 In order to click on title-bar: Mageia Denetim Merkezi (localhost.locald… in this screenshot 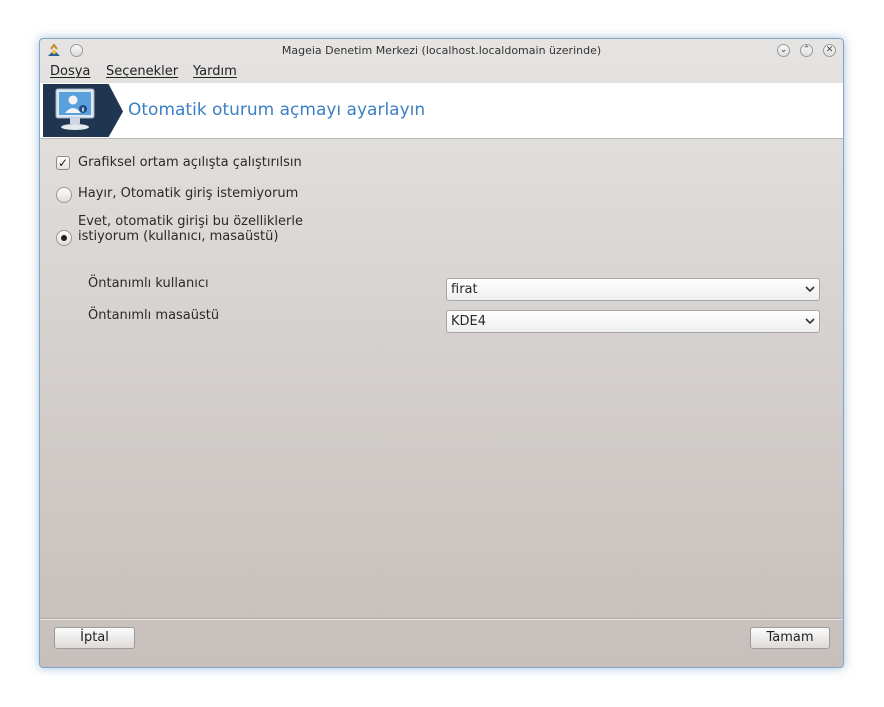, I will do `click(441, 51)`.